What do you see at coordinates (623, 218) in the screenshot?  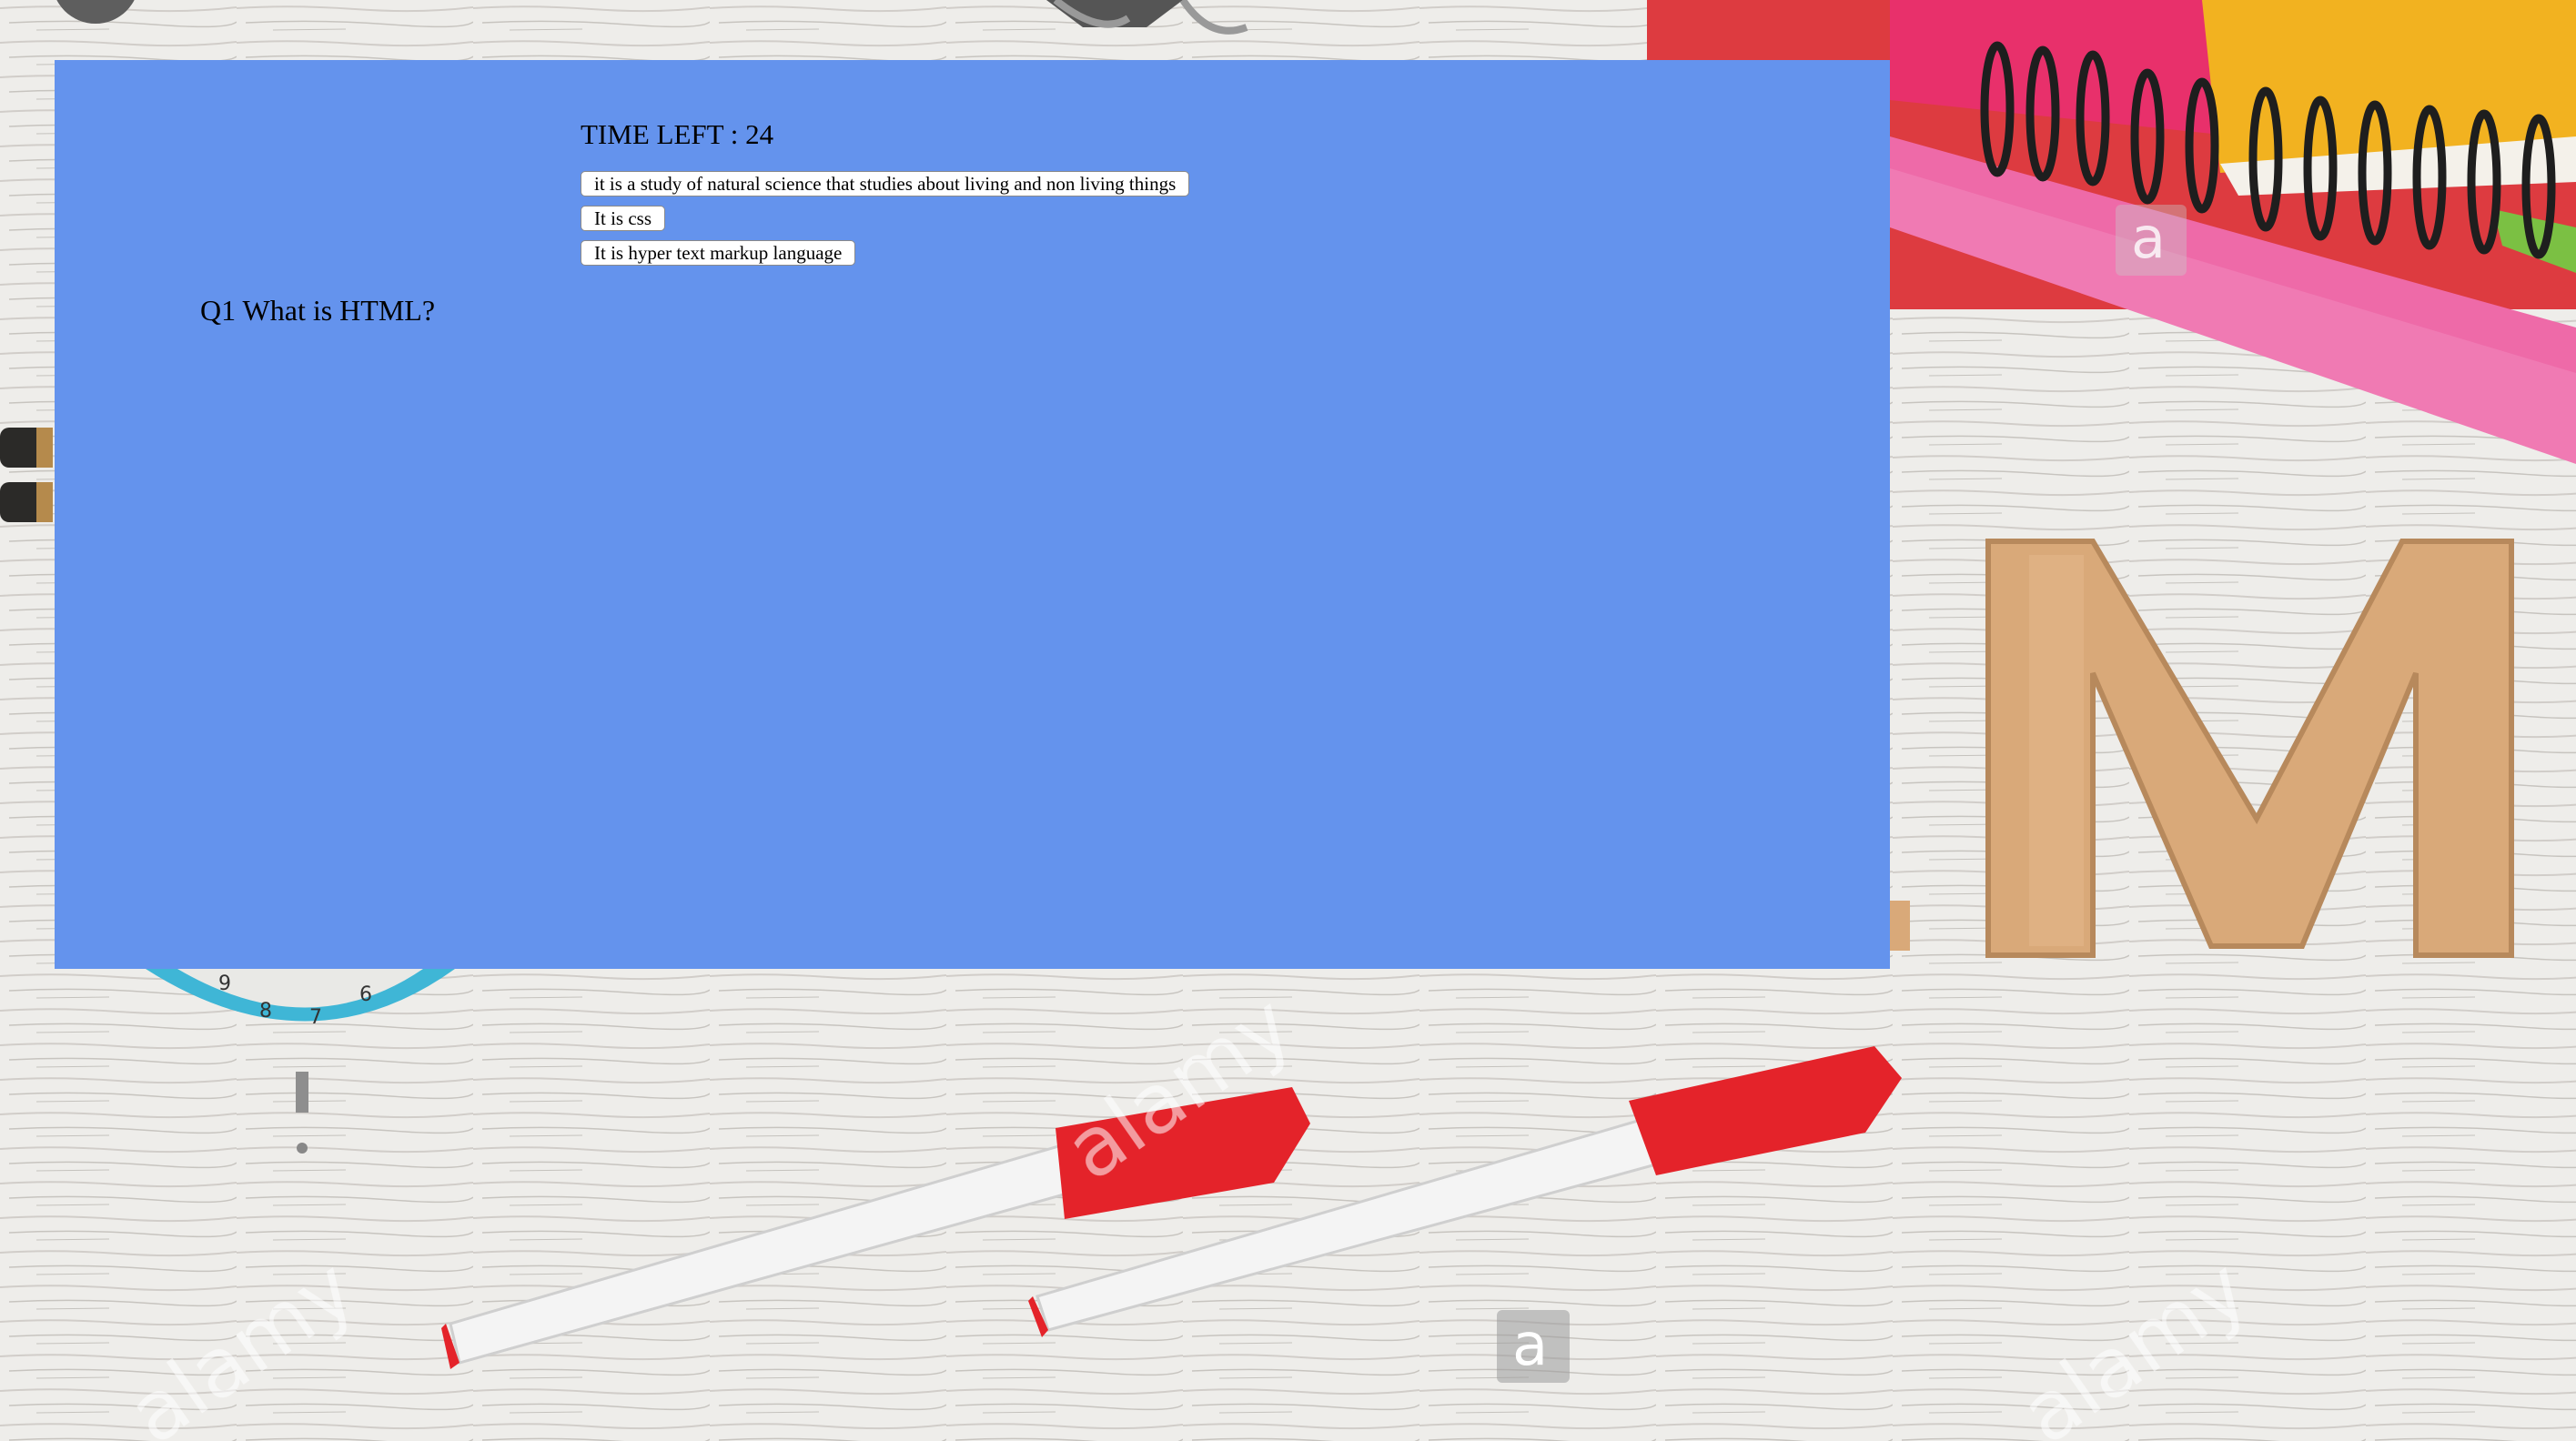 I see `answer-option-2: It is css` at bounding box center [623, 218].